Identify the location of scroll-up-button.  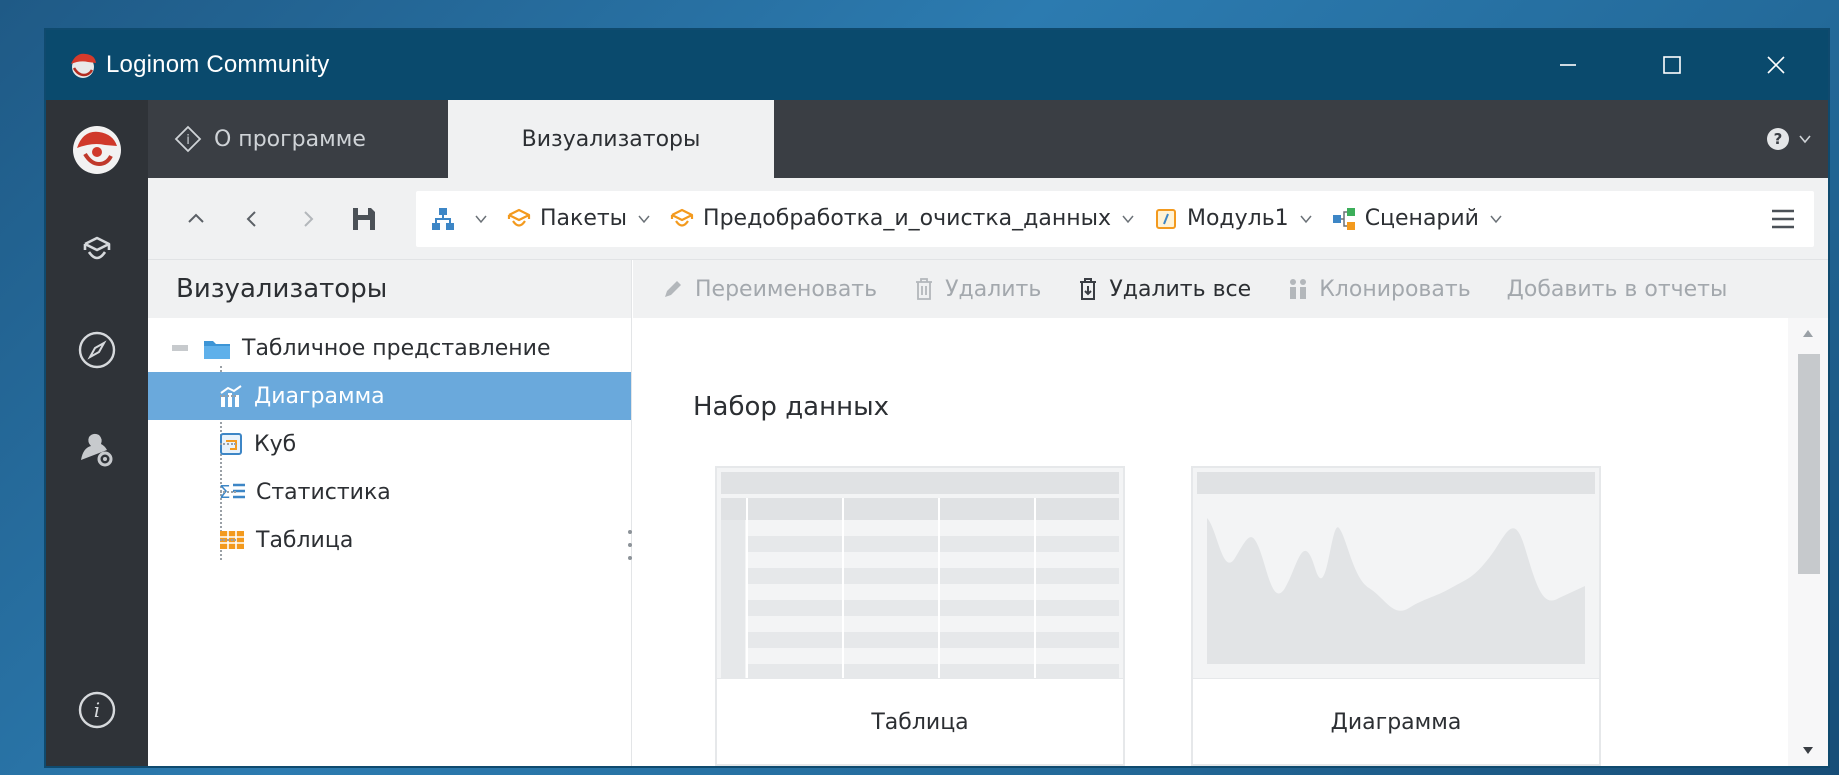
(1808, 333).